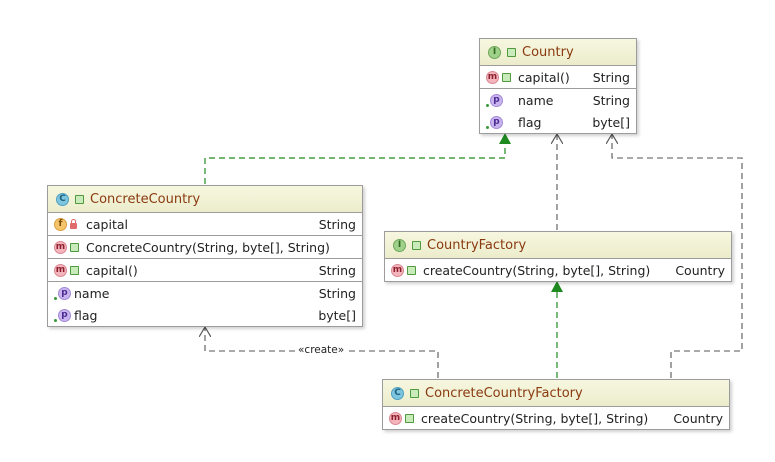  What do you see at coordinates (477, 245) in the screenshot?
I see `class-title: CountryFactory` at bounding box center [477, 245].